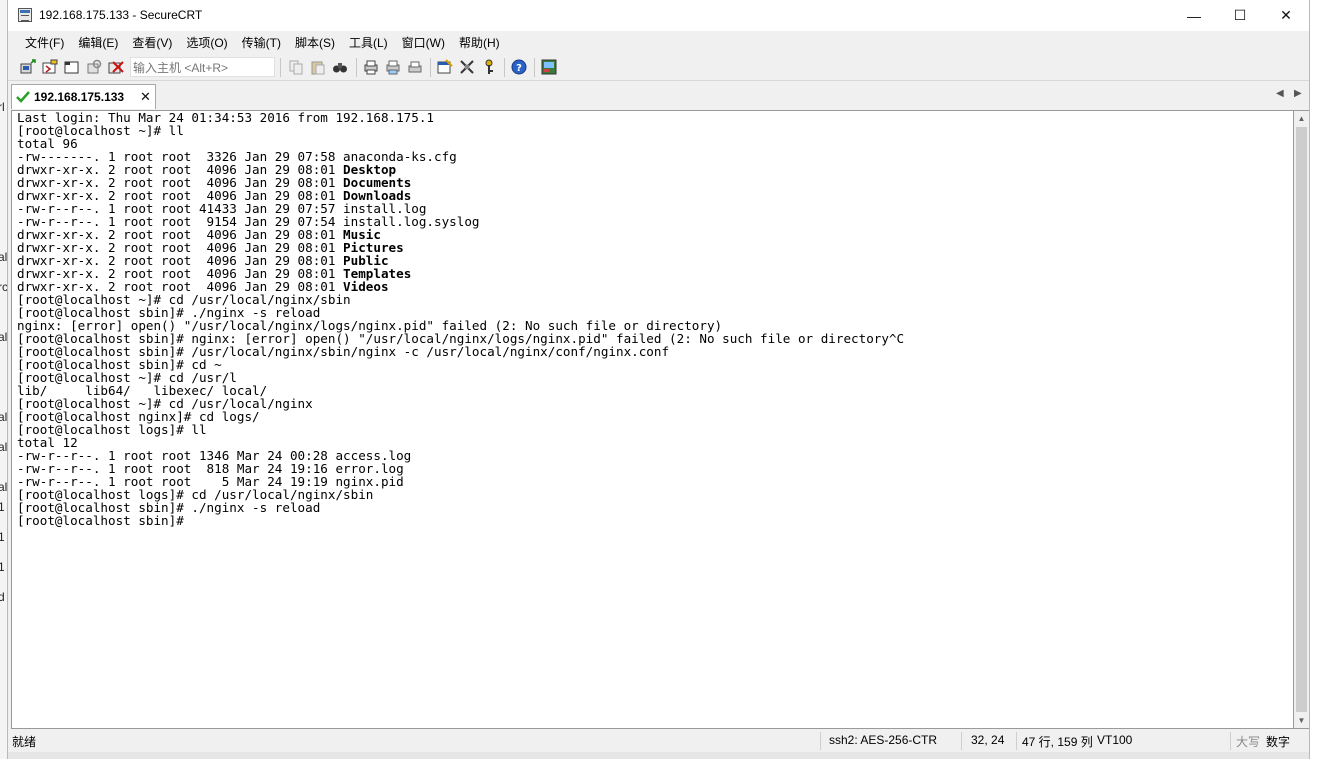  Describe the element at coordinates (94, 67) in the screenshot. I see `reconnect-icon` at that location.